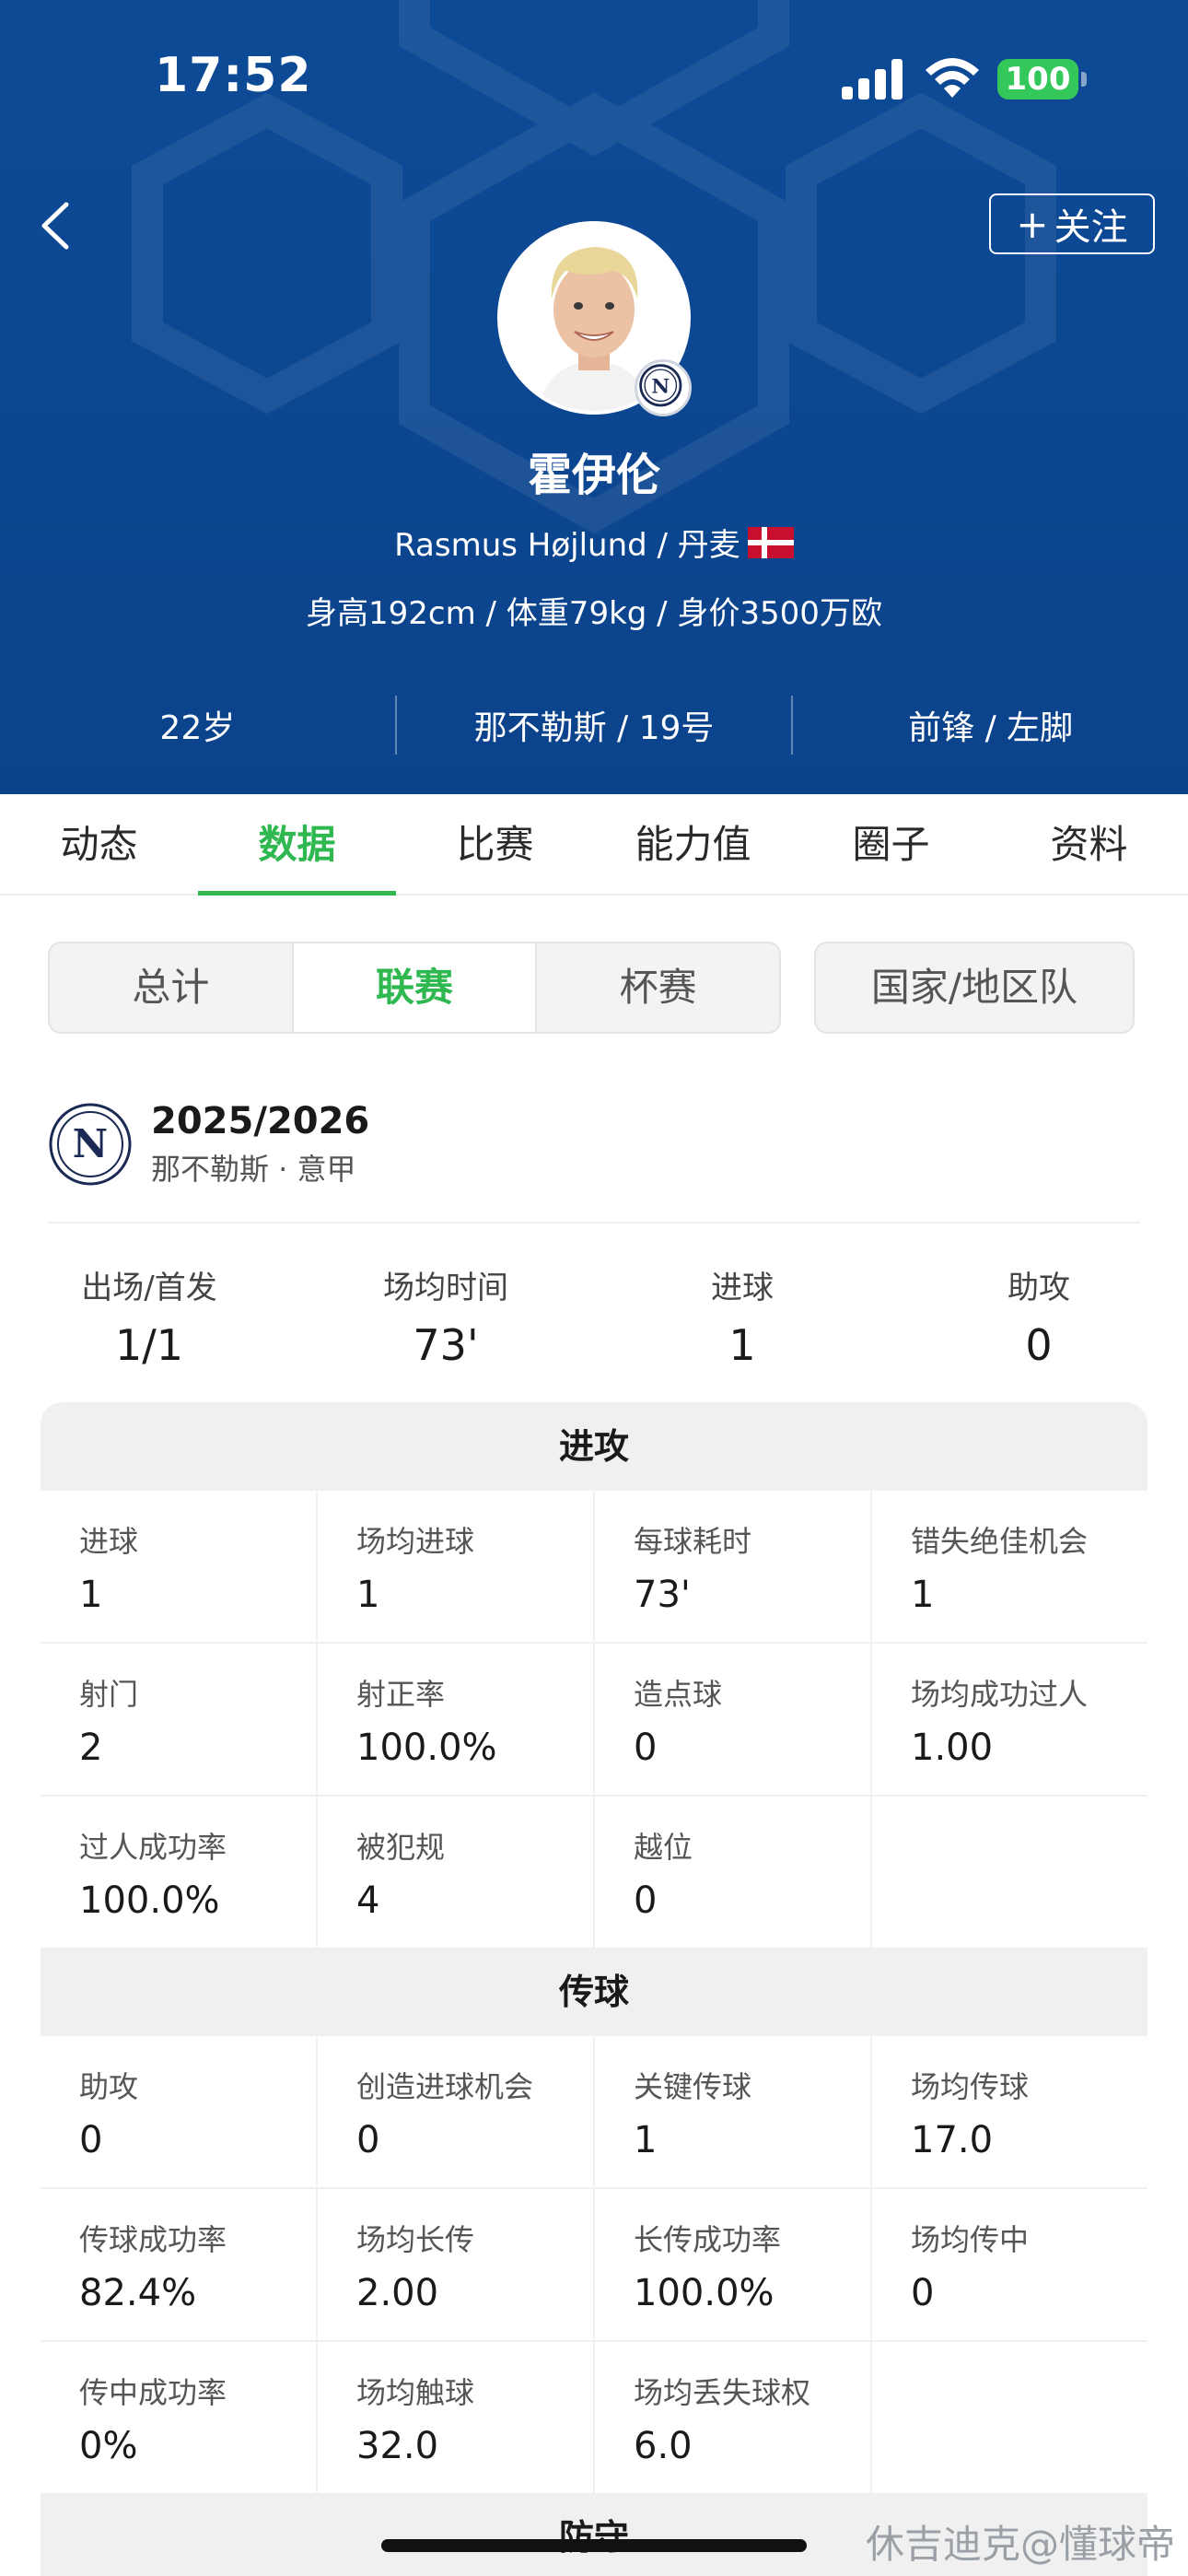 This screenshot has width=1188, height=2576. What do you see at coordinates (742, 1288) in the screenshot?
I see `summary-label: 进球` at bounding box center [742, 1288].